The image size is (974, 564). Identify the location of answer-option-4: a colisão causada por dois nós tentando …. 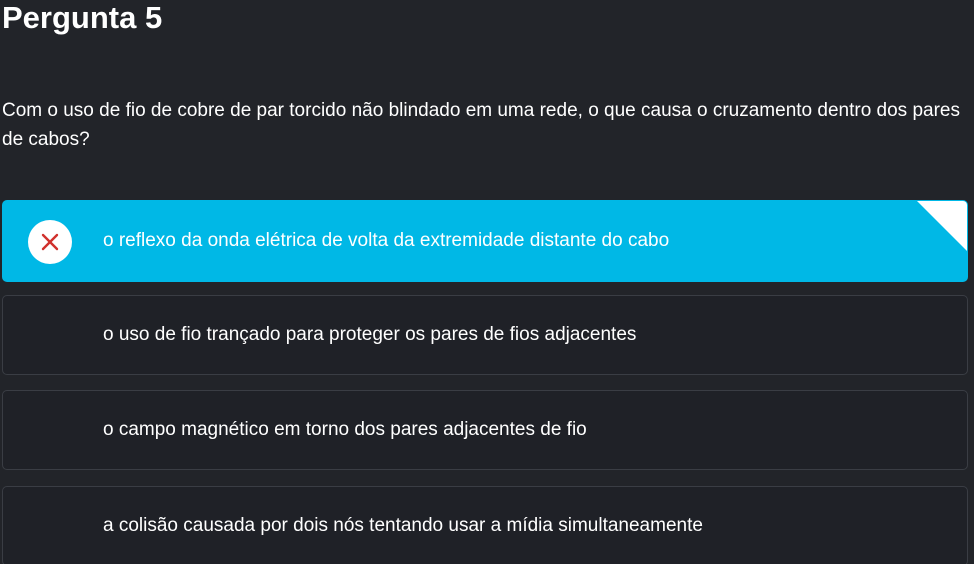
(485, 525).